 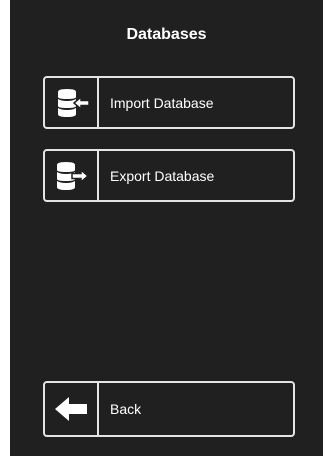 What do you see at coordinates (166, 34) in the screenshot?
I see `panel-title: Databases` at bounding box center [166, 34].